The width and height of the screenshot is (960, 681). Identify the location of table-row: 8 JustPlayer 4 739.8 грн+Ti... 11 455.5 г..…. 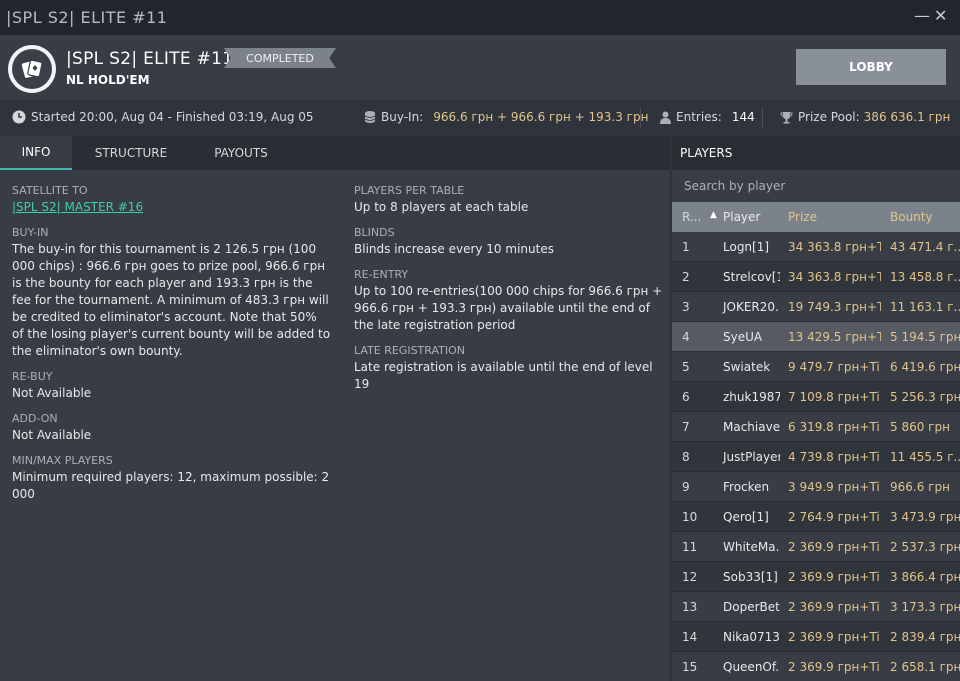
(816, 457).